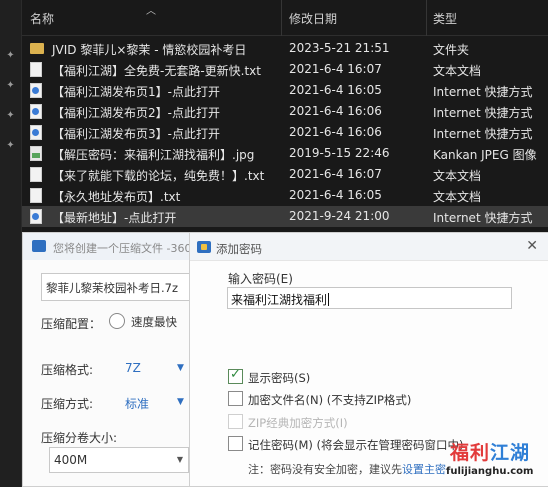 Image resolution: width=548 pixels, height=487 pixels. I want to click on encrypt-filename-label: 加密文件名(N) (不支持ZIP格式), so click(329, 400).